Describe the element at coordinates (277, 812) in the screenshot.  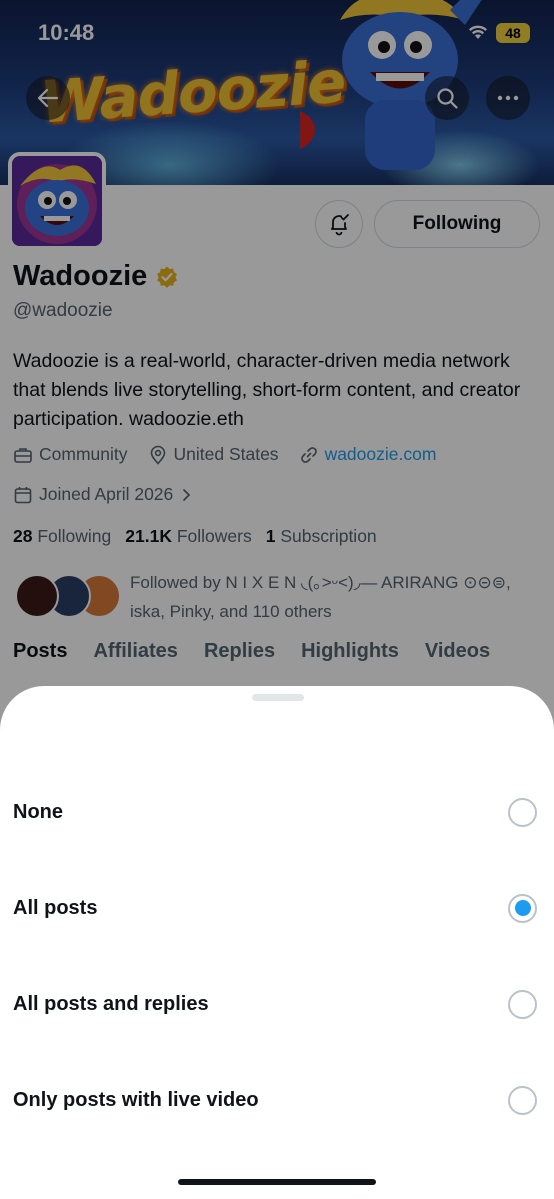
I see `notification-option-none: None` at that location.